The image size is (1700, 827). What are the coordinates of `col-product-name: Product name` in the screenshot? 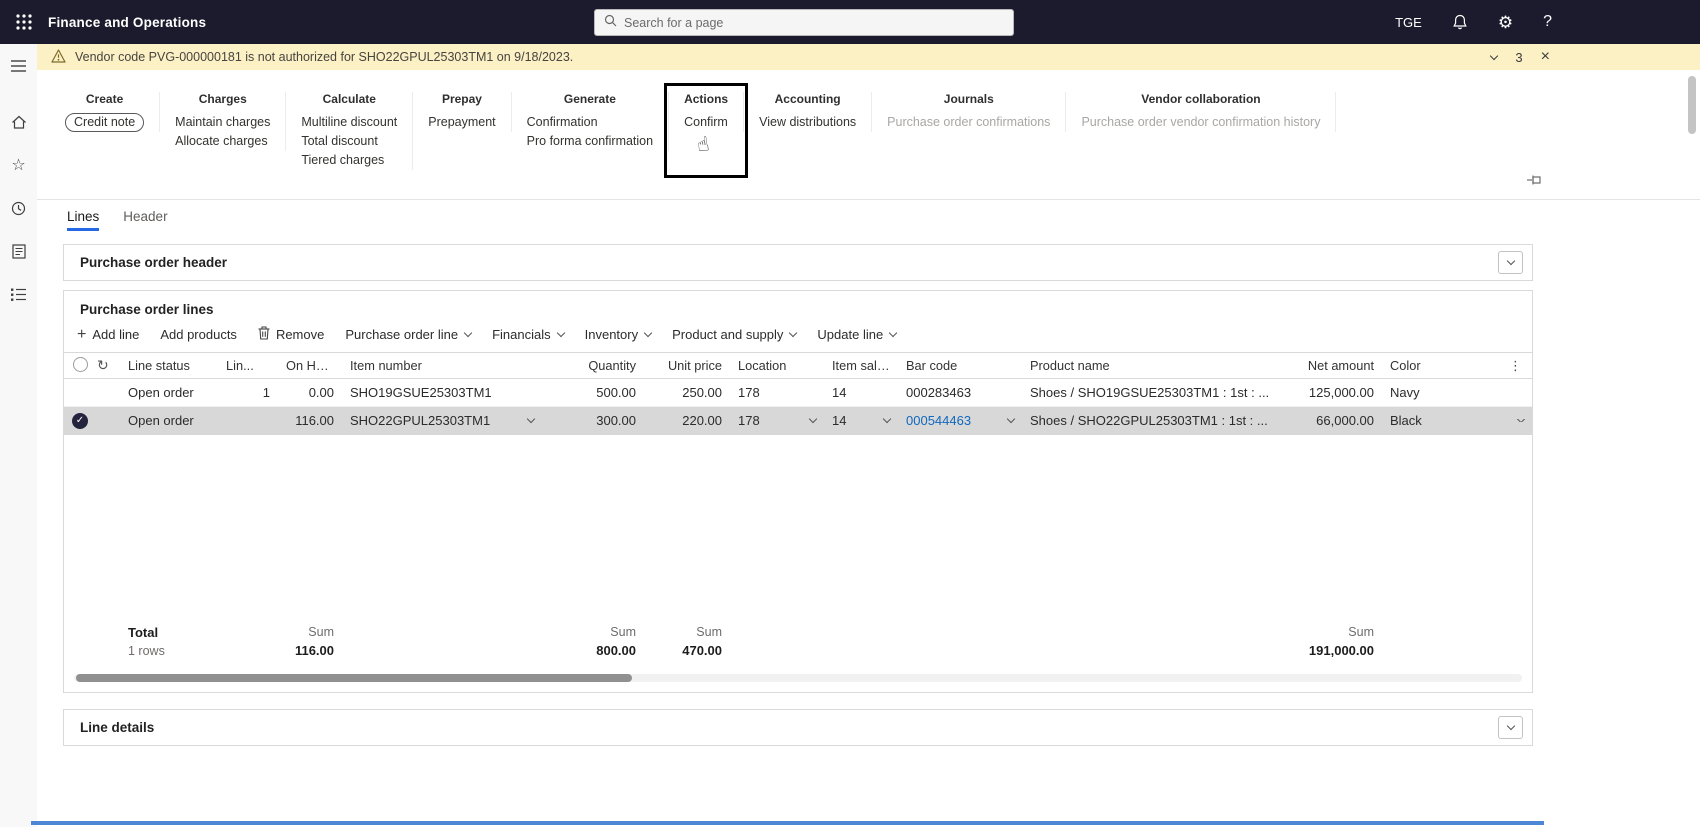 It's located at (1159, 365).